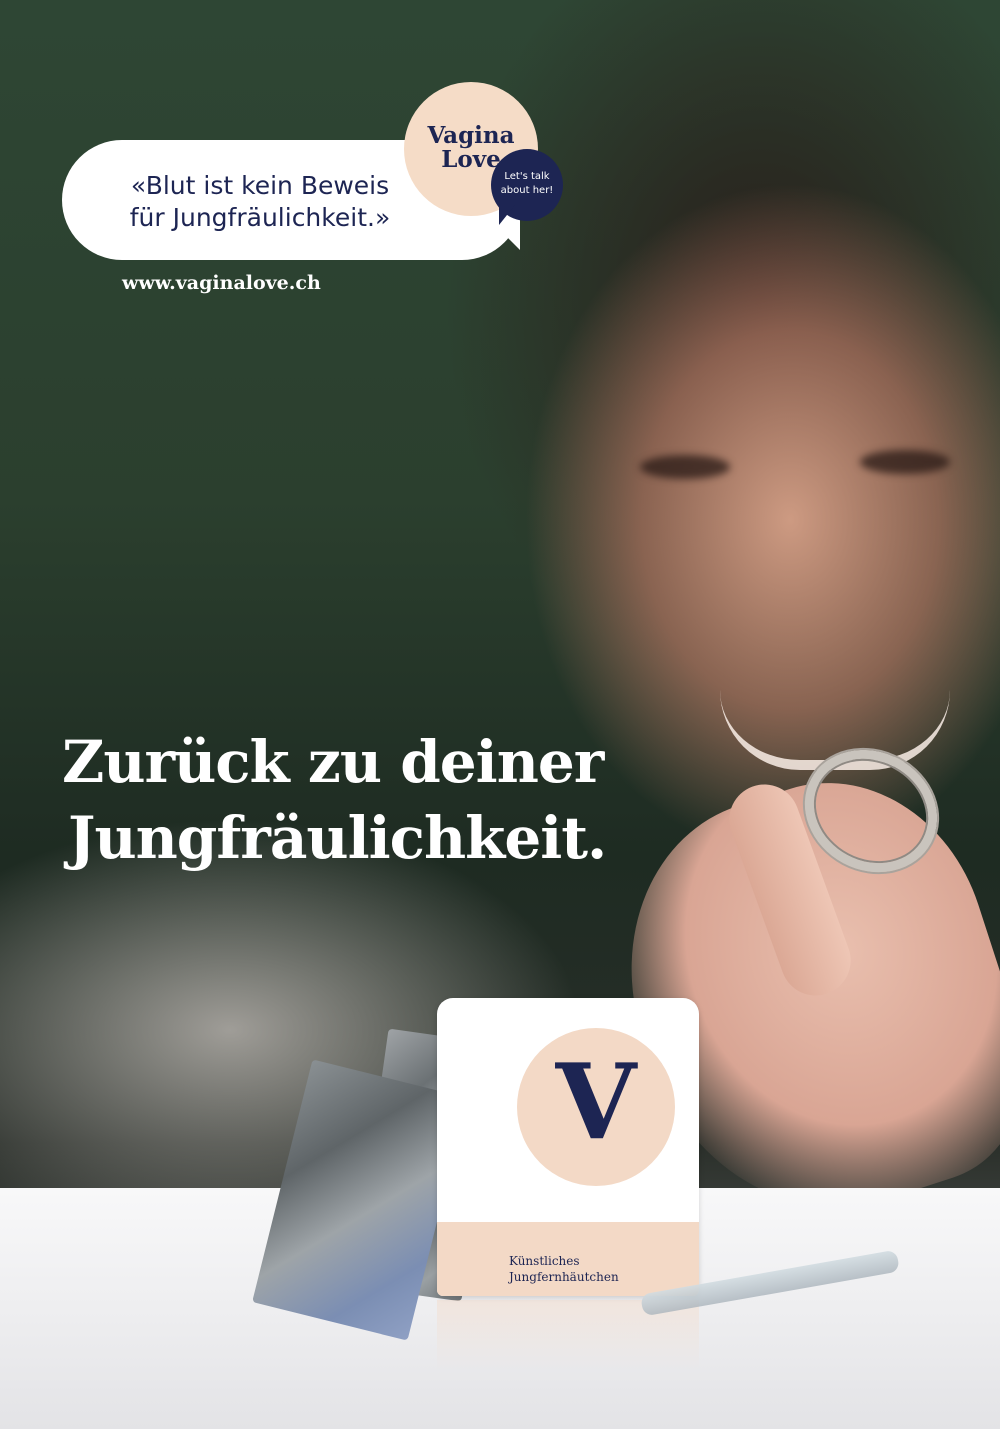 Image resolution: width=1000 pixels, height=1429 pixels. What do you see at coordinates (599, 1269) in the screenshot?
I see `product-label: Künstliches Jungfernhäutchen` at bounding box center [599, 1269].